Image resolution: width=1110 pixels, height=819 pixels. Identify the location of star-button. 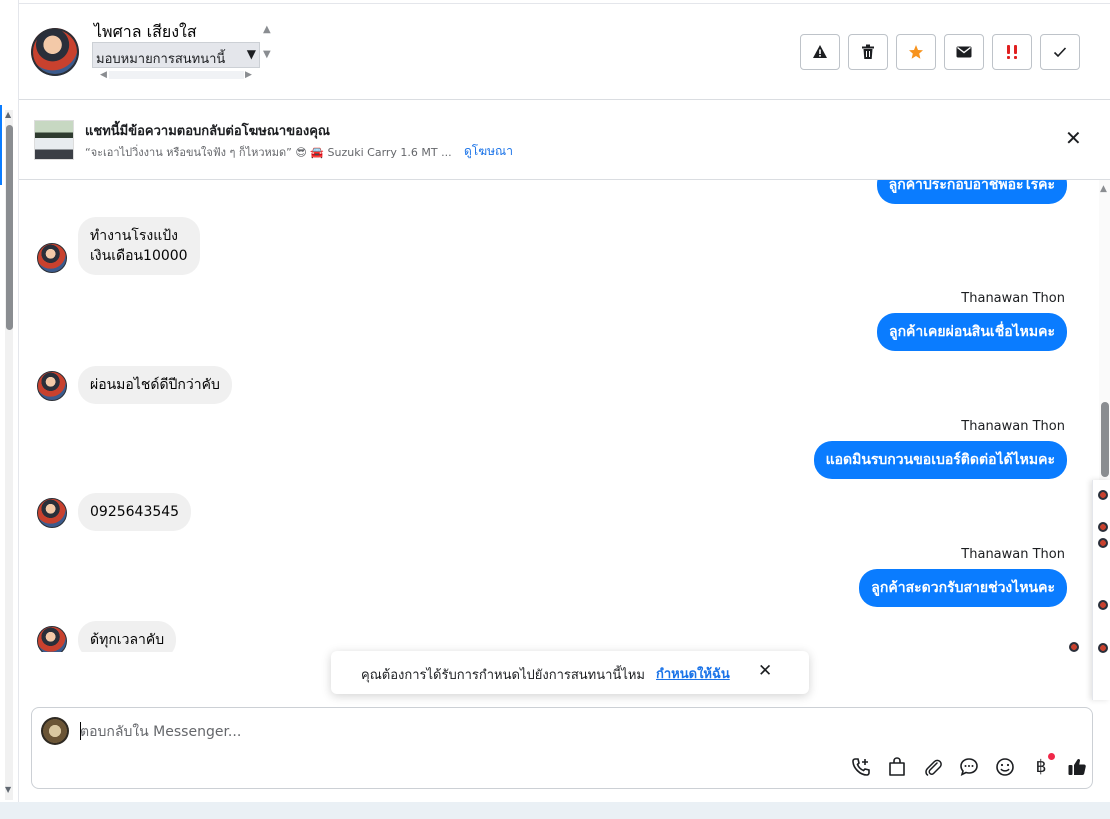
(916, 52).